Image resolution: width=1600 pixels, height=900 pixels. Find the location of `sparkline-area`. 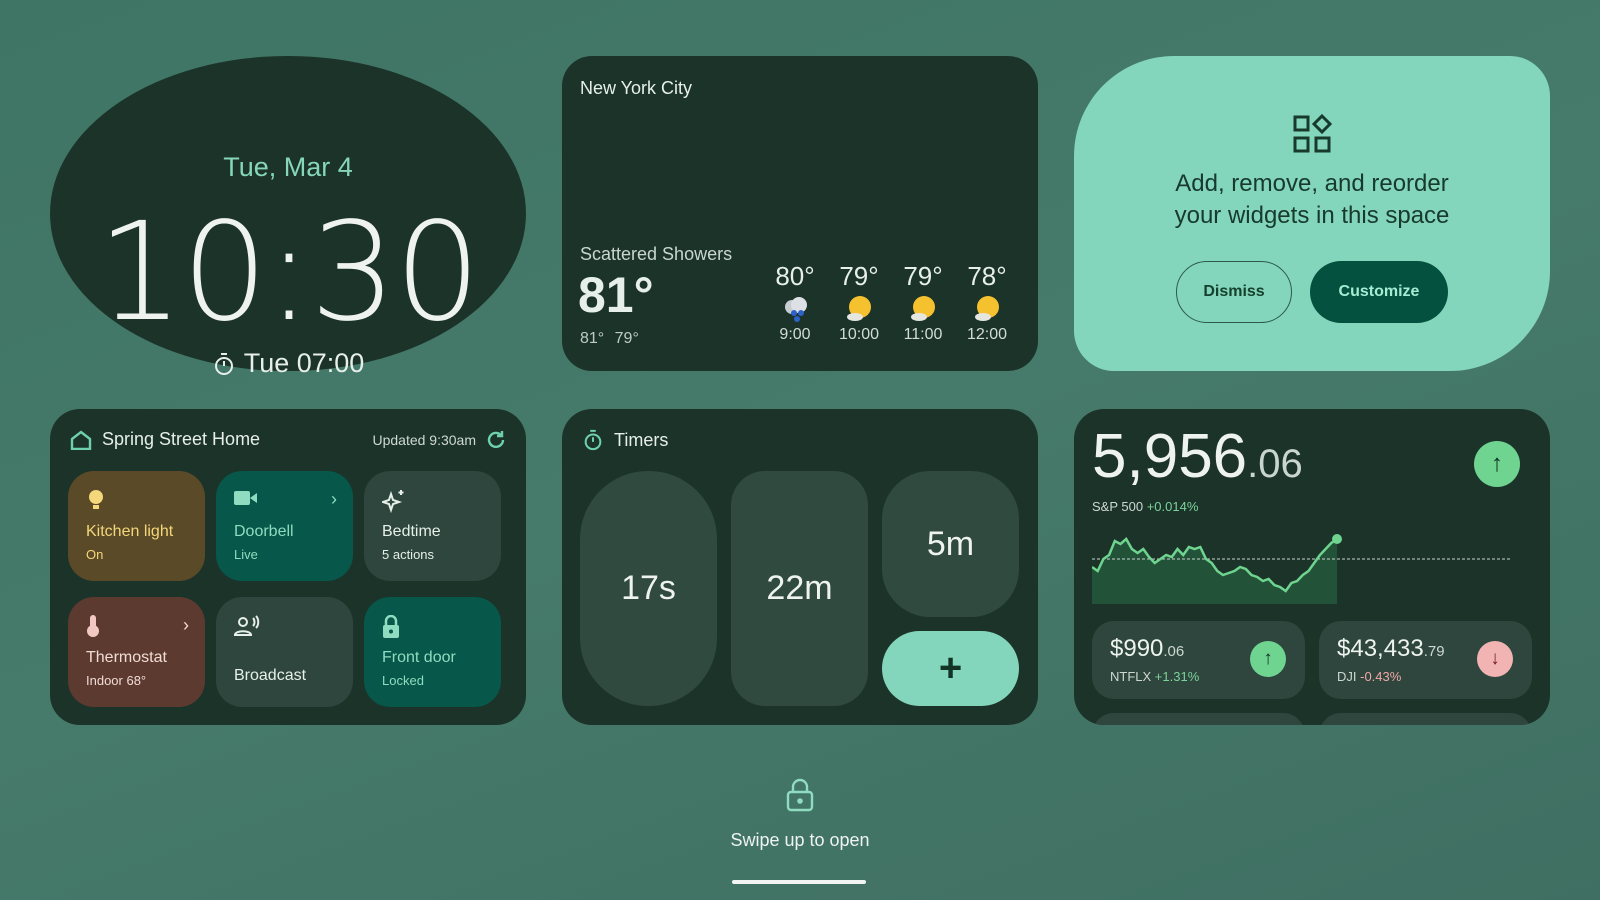

sparkline-area is located at coordinates (1214, 571).